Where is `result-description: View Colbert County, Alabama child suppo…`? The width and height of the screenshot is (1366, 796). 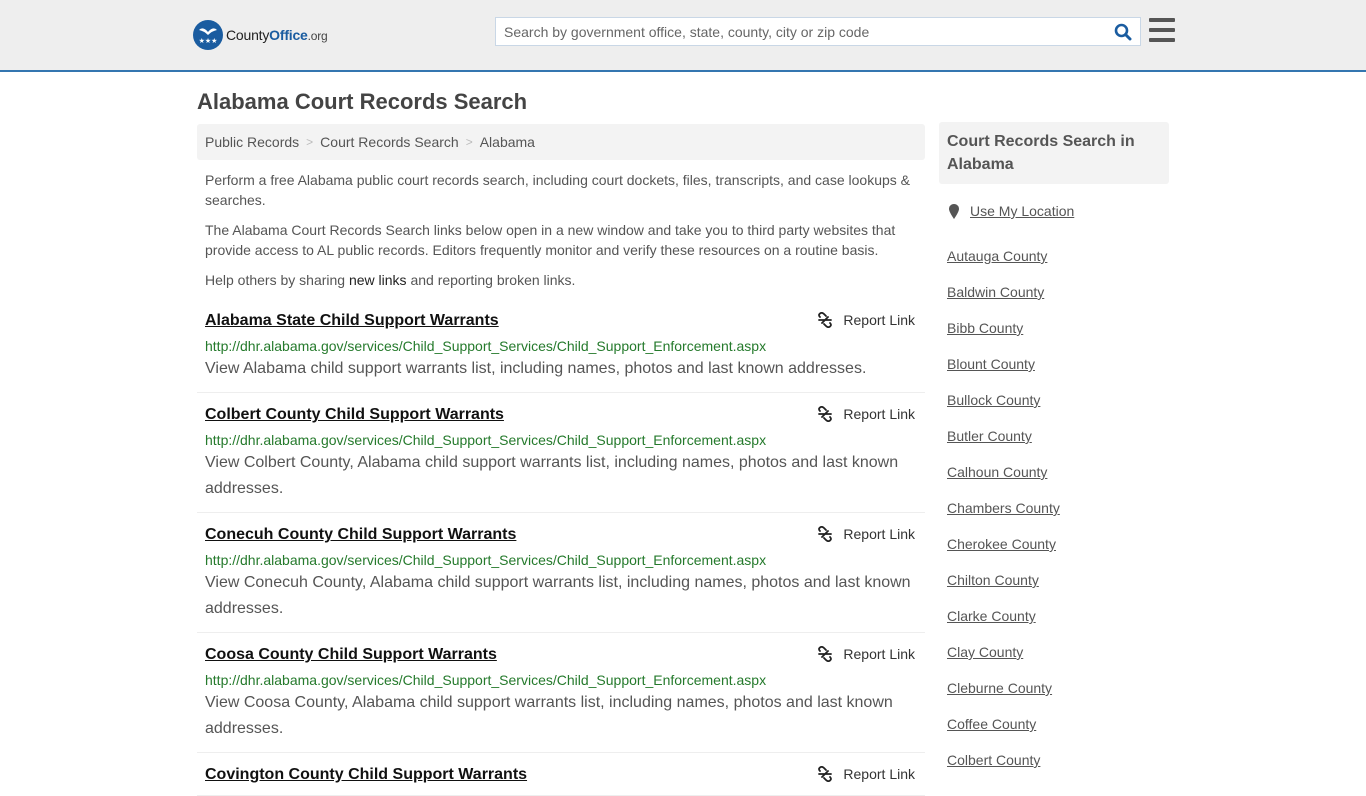 result-description: View Colbert County, Alabama child suppo… is located at coordinates (552, 475).